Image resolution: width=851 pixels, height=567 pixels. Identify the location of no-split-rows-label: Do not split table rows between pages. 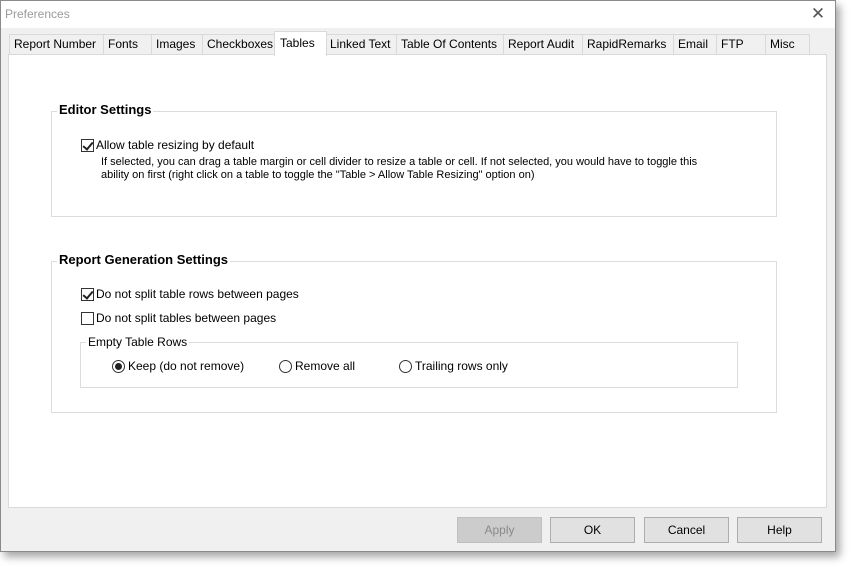
(197, 294).